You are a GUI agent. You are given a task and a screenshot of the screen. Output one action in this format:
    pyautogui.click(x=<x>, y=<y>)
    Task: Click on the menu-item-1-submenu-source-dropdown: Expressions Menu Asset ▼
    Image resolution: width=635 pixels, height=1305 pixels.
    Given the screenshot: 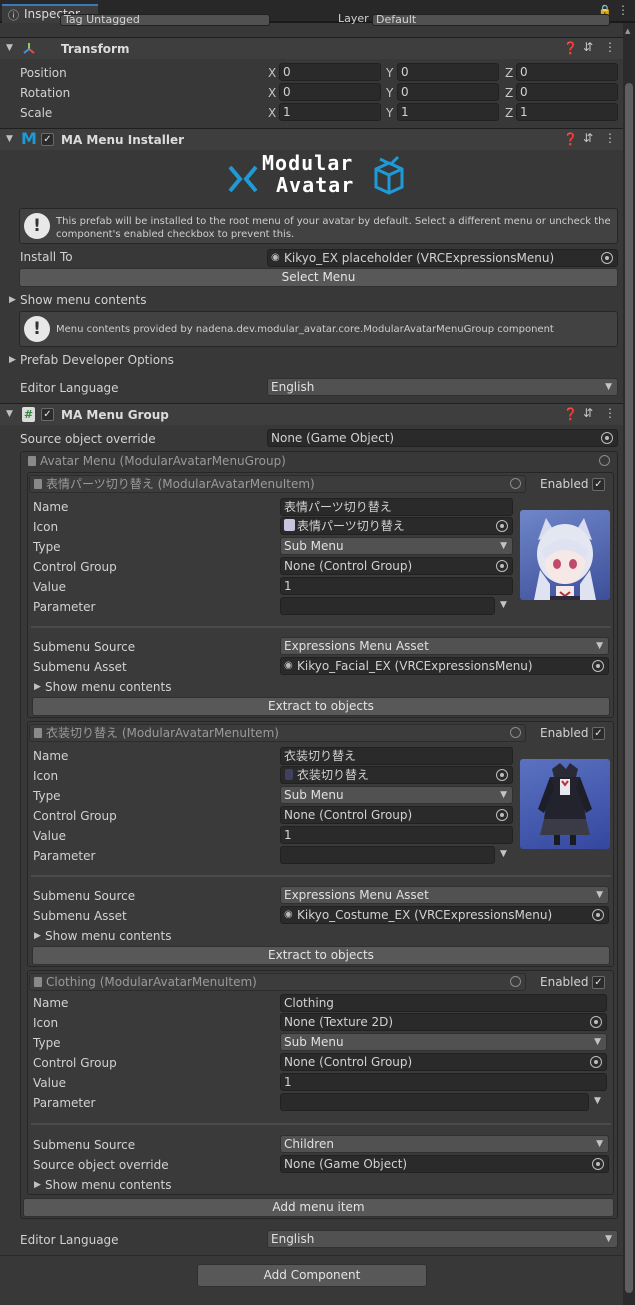 What is the action you would take?
    pyautogui.click(x=444, y=646)
    